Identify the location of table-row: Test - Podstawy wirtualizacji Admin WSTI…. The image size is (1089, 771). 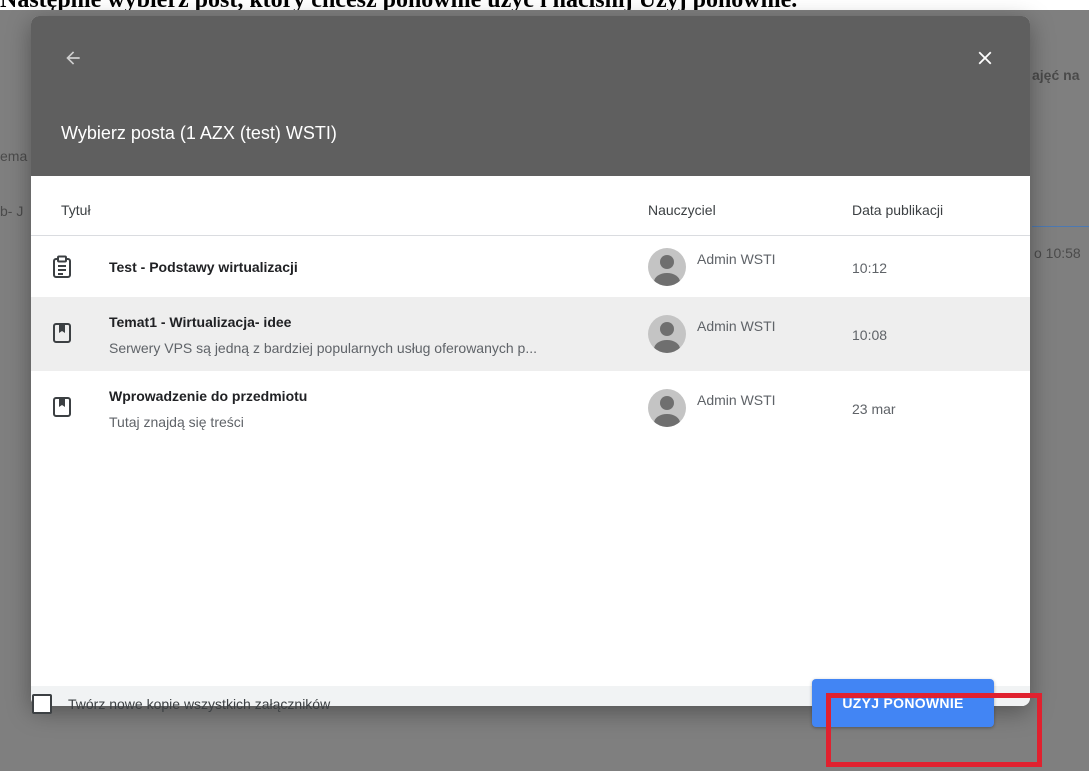
(530, 267).